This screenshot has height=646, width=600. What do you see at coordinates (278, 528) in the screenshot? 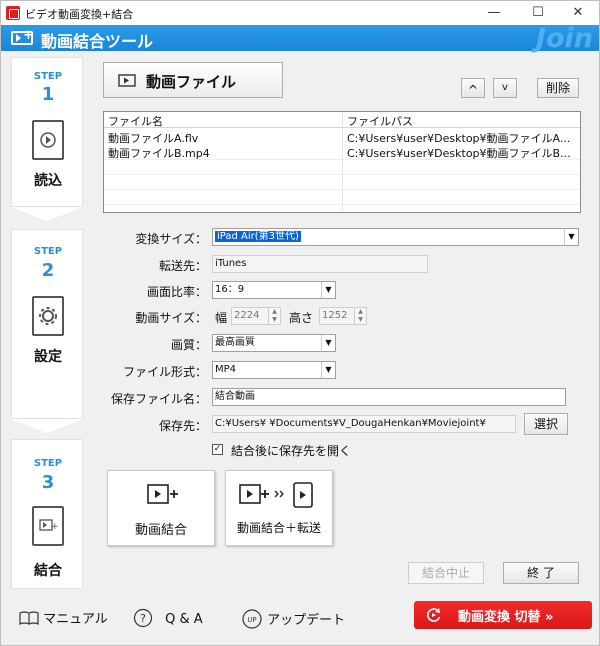
I see `join-transfer-label: 動画結合＋転送` at bounding box center [278, 528].